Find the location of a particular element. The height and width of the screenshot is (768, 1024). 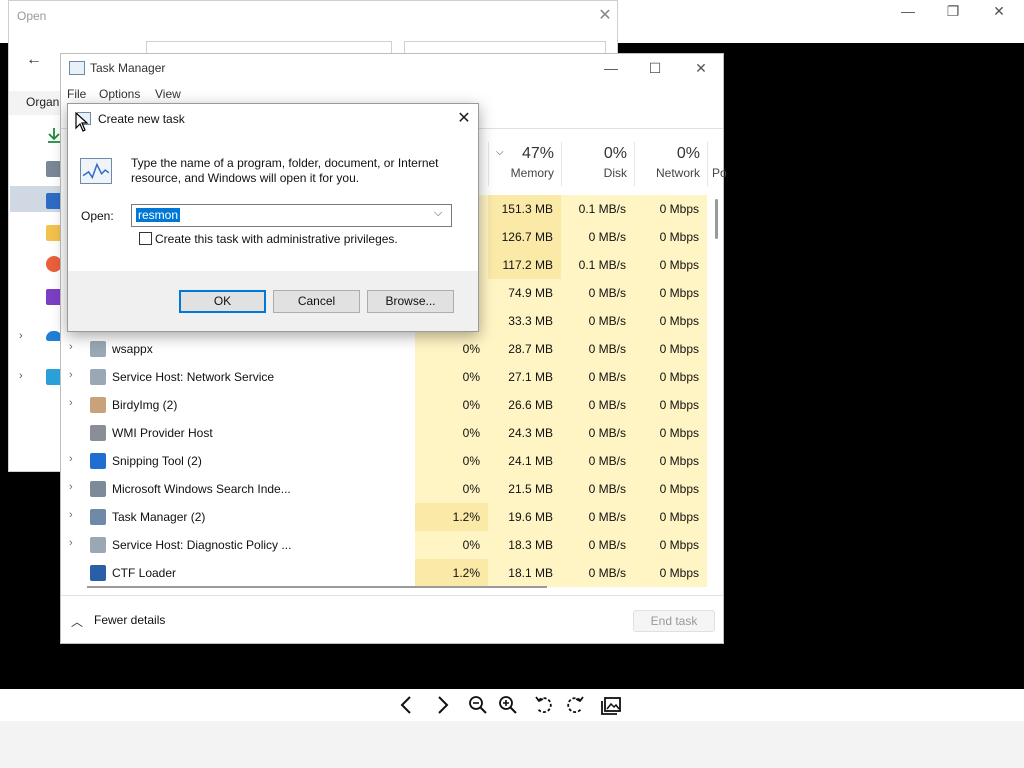

next-icon is located at coordinates (442, 705).